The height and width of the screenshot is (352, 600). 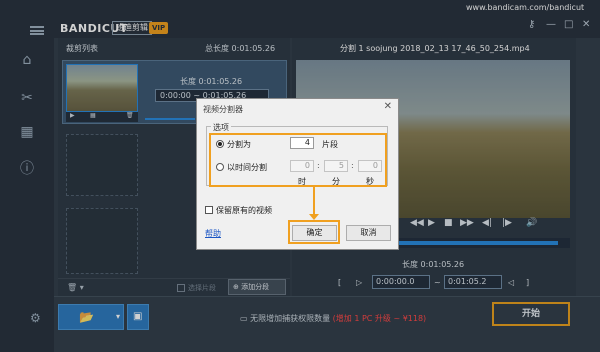 What do you see at coordinates (368, 233) in the screenshot?
I see `cancel-button: 取消` at bounding box center [368, 233].